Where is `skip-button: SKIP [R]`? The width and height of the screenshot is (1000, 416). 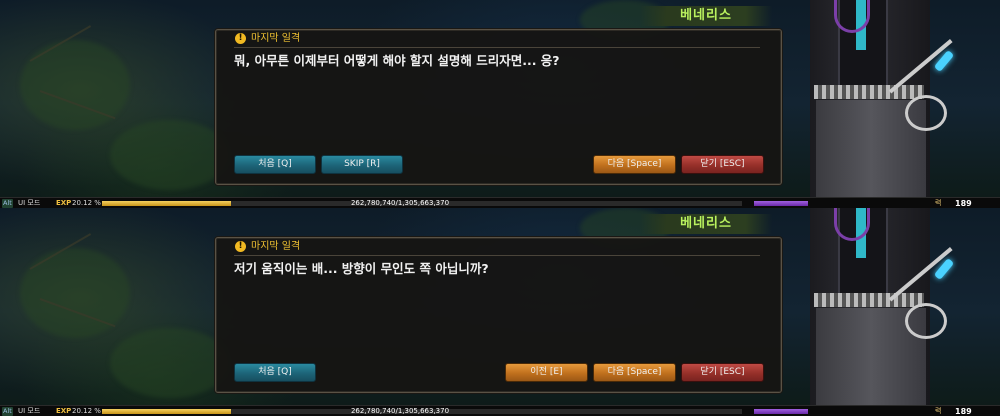 skip-button: SKIP [R] is located at coordinates (362, 164).